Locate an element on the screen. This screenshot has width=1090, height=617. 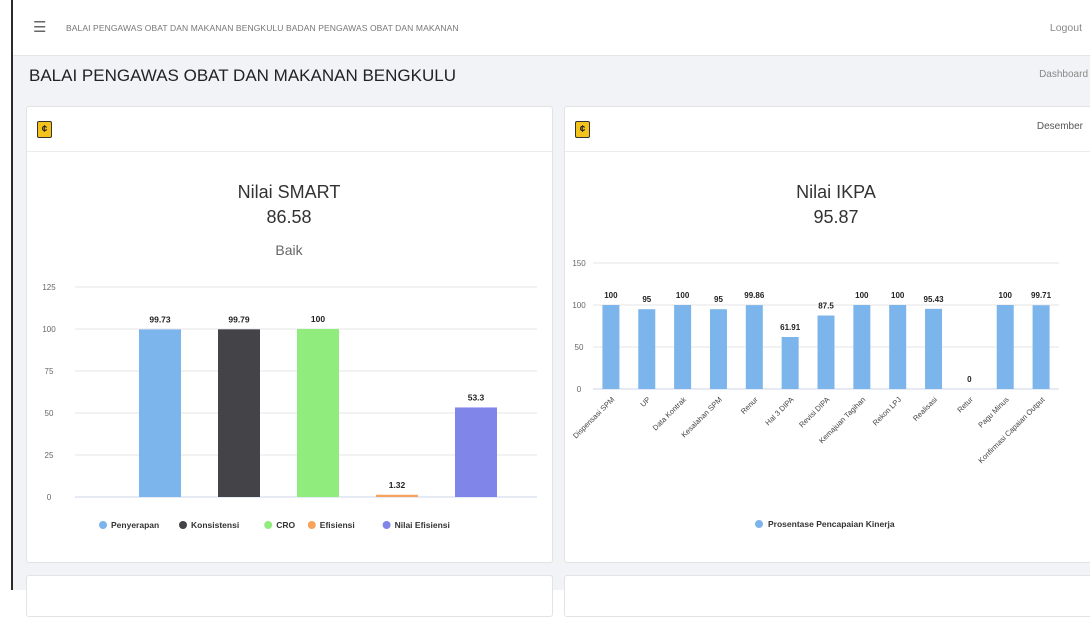
x-tick-label: UP is located at coordinates (645, 402).